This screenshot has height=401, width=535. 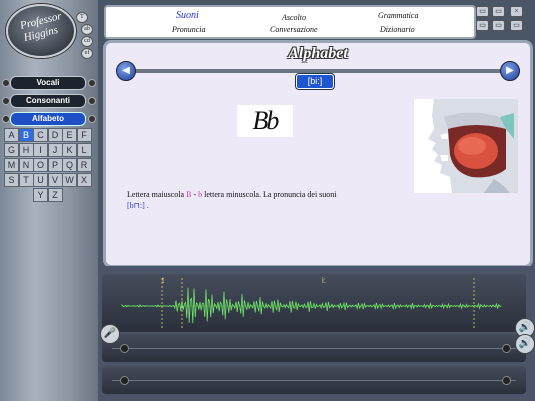 What do you see at coordinates (48, 83) in the screenshot?
I see `sidebar-button-vocali: Vocali` at bounding box center [48, 83].